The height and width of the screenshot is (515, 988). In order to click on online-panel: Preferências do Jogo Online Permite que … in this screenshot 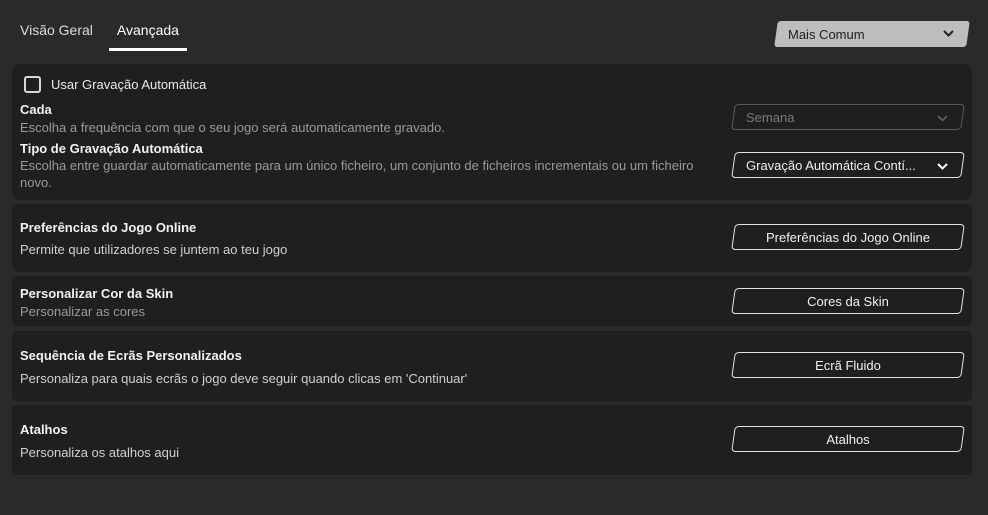, I will do `click(492, 238)`.